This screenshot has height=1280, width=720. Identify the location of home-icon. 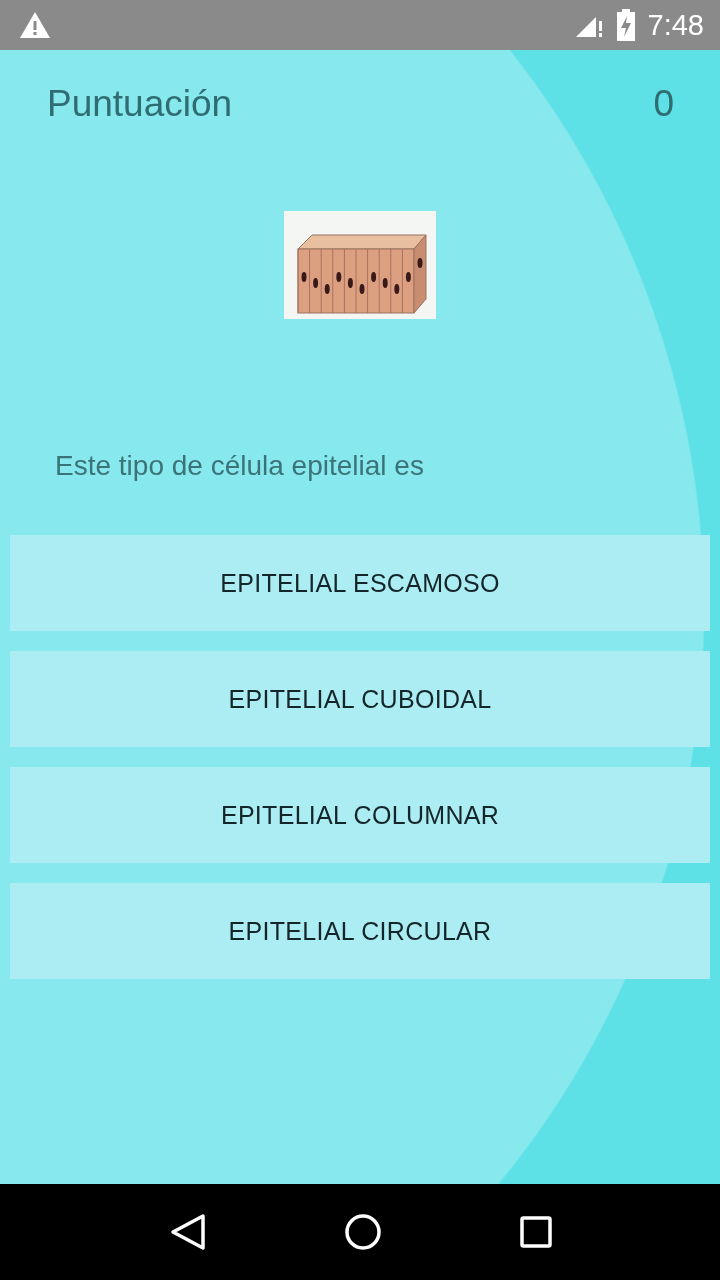
(363, 1232).